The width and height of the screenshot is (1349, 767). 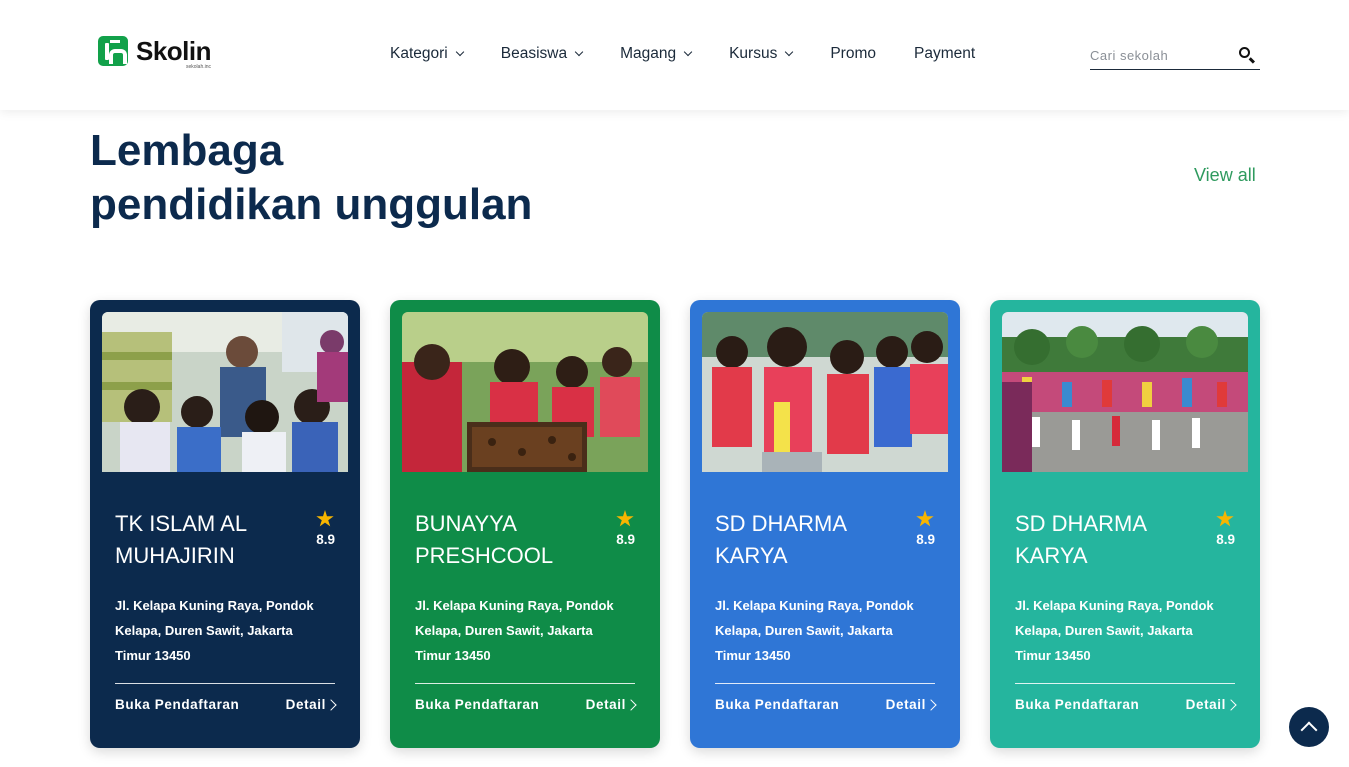 I want to click on logo: Skolin sekolah.inc, so click(x=155, y=53).